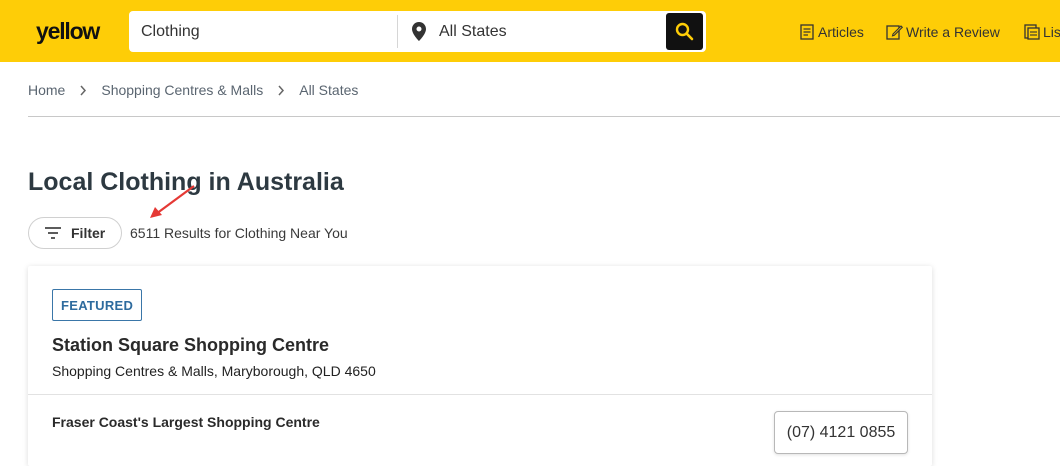  What do you see at coordinates (953, 32) in the screenshot?
I see `nav-write-review-label: Write a Review` at bounding box center [953, 32].